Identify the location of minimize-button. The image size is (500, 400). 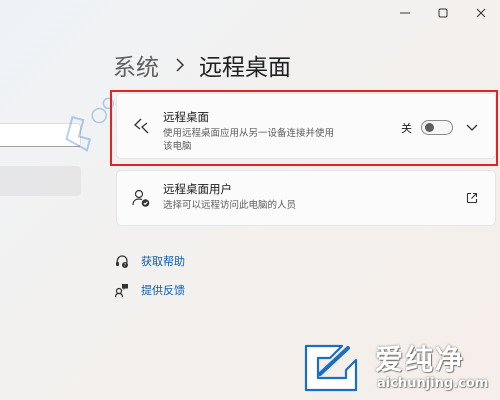
(405, 13).